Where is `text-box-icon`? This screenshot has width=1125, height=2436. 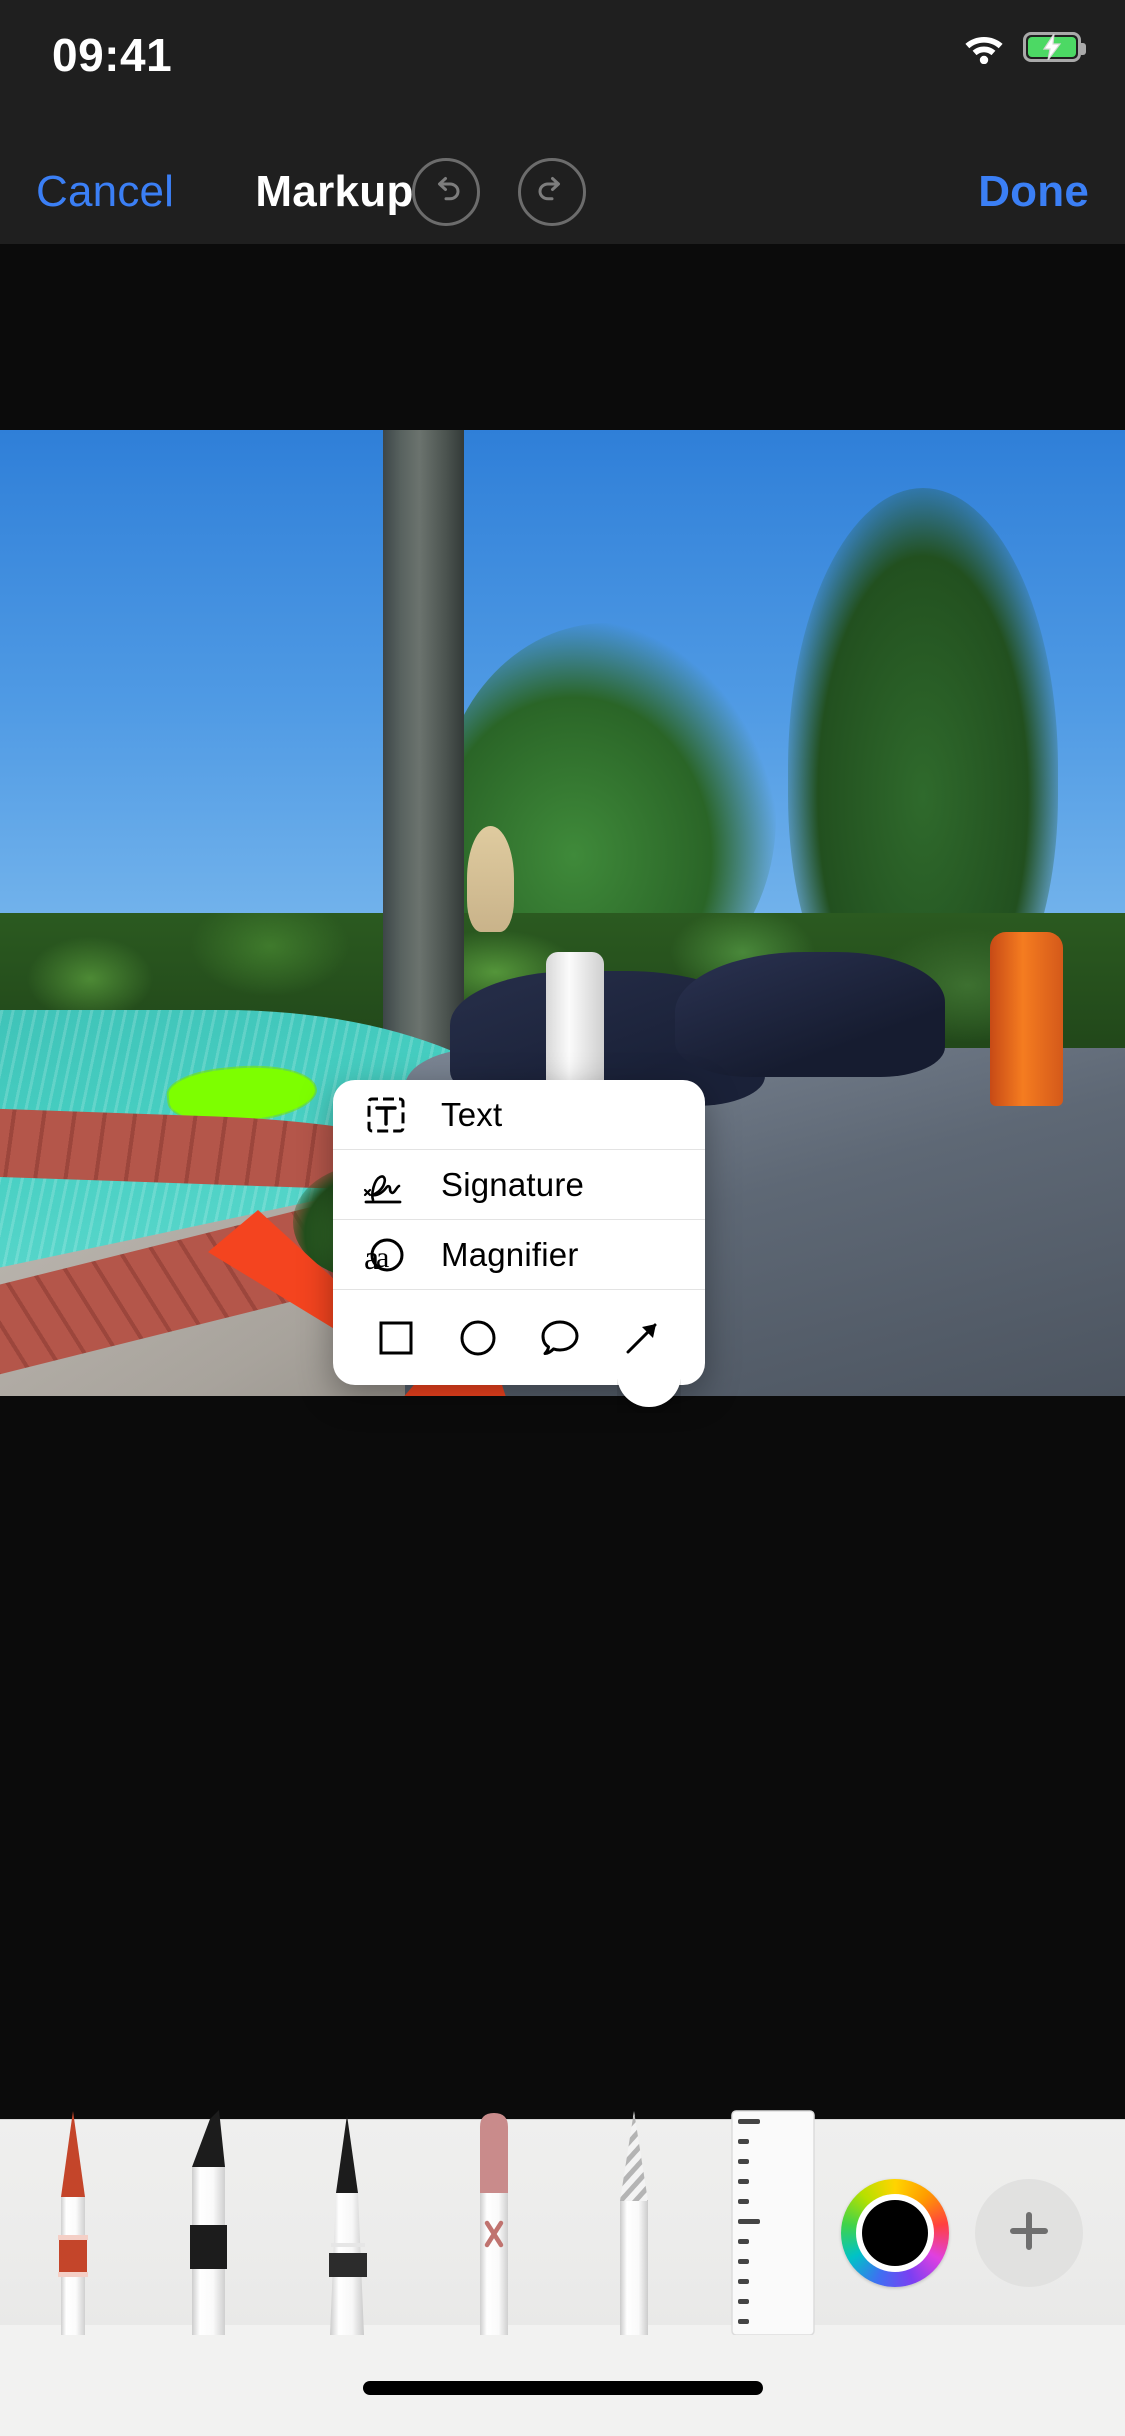
text-box-icon is located at coordinates (386, 1115).